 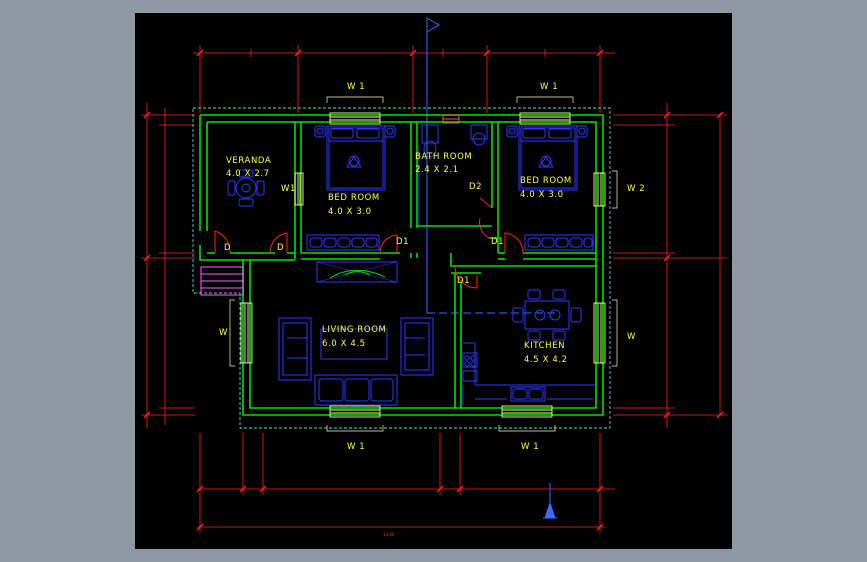 I want to click on bathroom-size: 2.4 X 2.1, so click(x=437, y=170).